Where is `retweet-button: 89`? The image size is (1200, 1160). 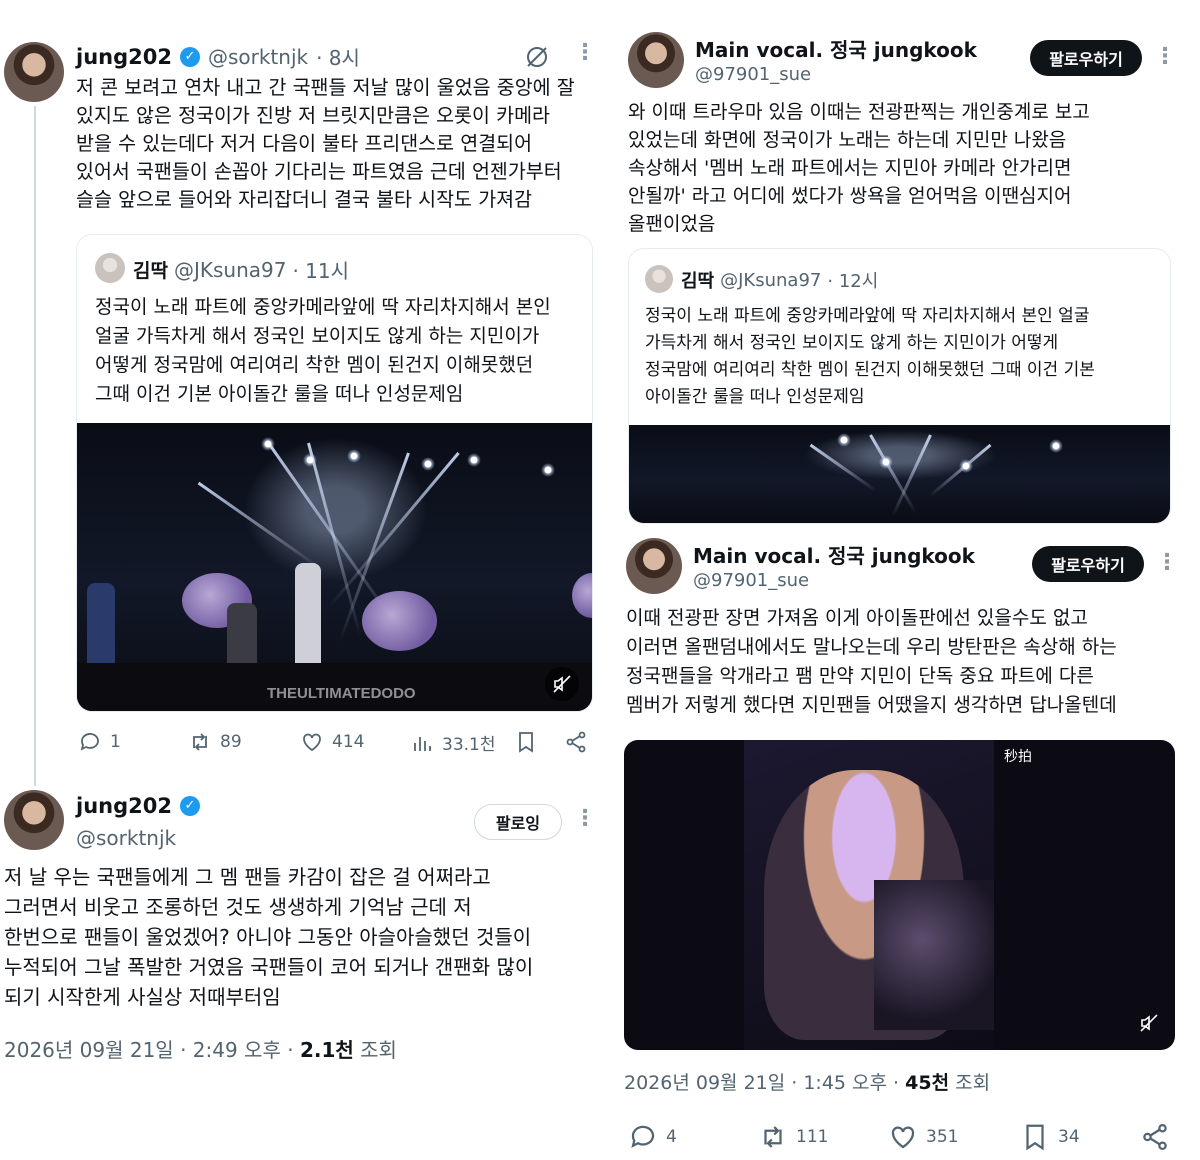 retweet-button: 89 is located at coordinates (215, 742).